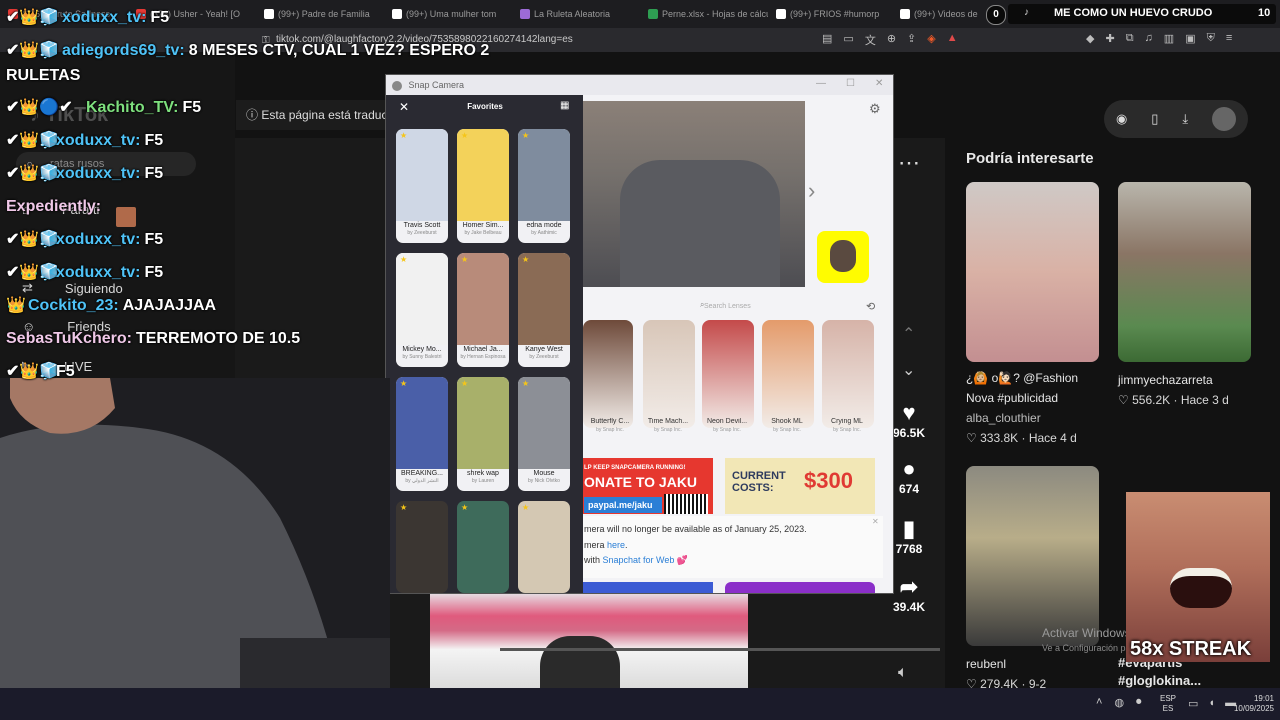  Describe the element at coordinates (639, 560) in the screenshot. I see `snapchat-web-link: Snapchat for Web` at that location.